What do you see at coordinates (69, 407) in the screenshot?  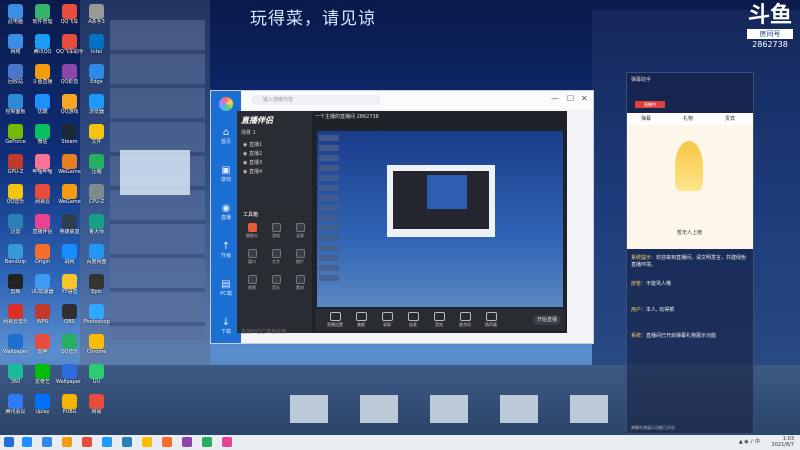 I see `desktop-icon: PUBG` at bounding box center [69, 407].